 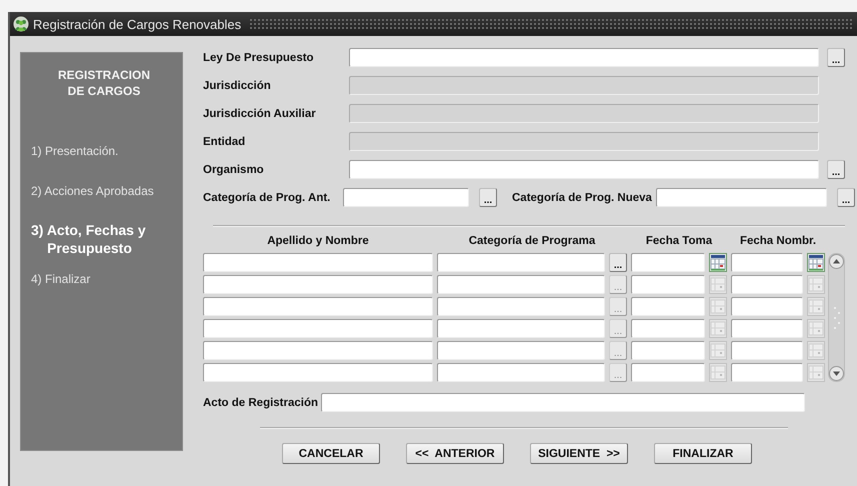 I want to click on column-header: Categoría de Programa, so click(x=532, y=241).